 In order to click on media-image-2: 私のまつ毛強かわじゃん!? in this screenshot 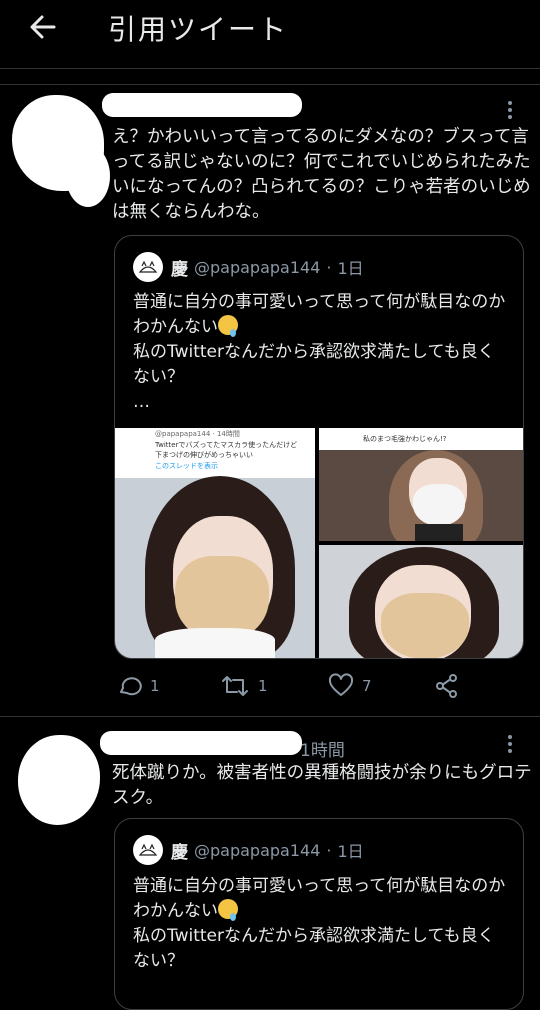, I will do `click(421, 484)`.